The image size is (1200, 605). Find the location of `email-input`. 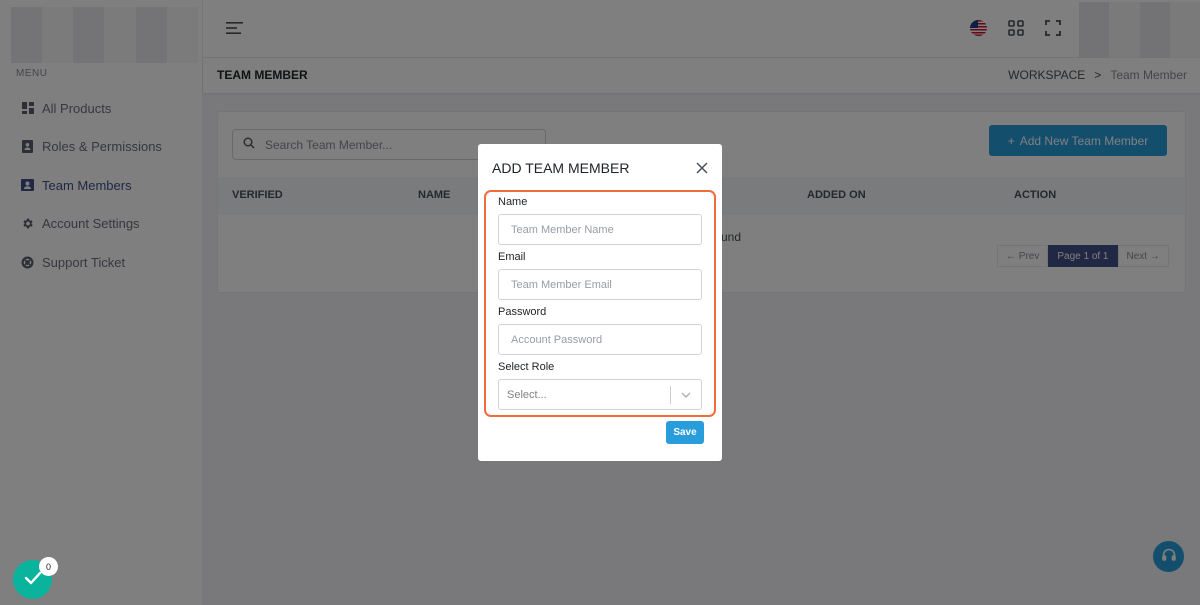

email-input is located at coordinates (600, 284).